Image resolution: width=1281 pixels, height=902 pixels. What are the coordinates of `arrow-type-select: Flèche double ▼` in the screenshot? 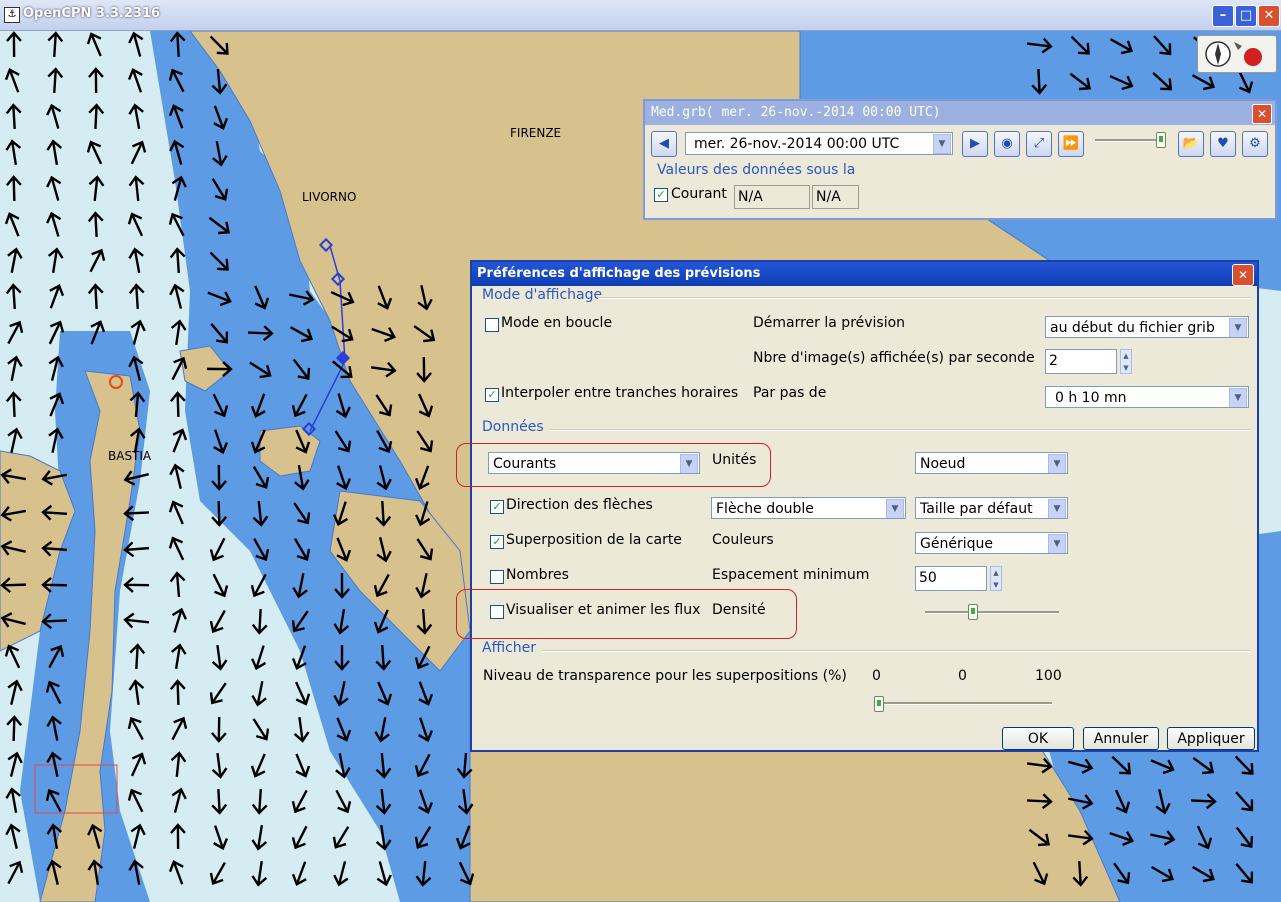 It's located at (808, 508).